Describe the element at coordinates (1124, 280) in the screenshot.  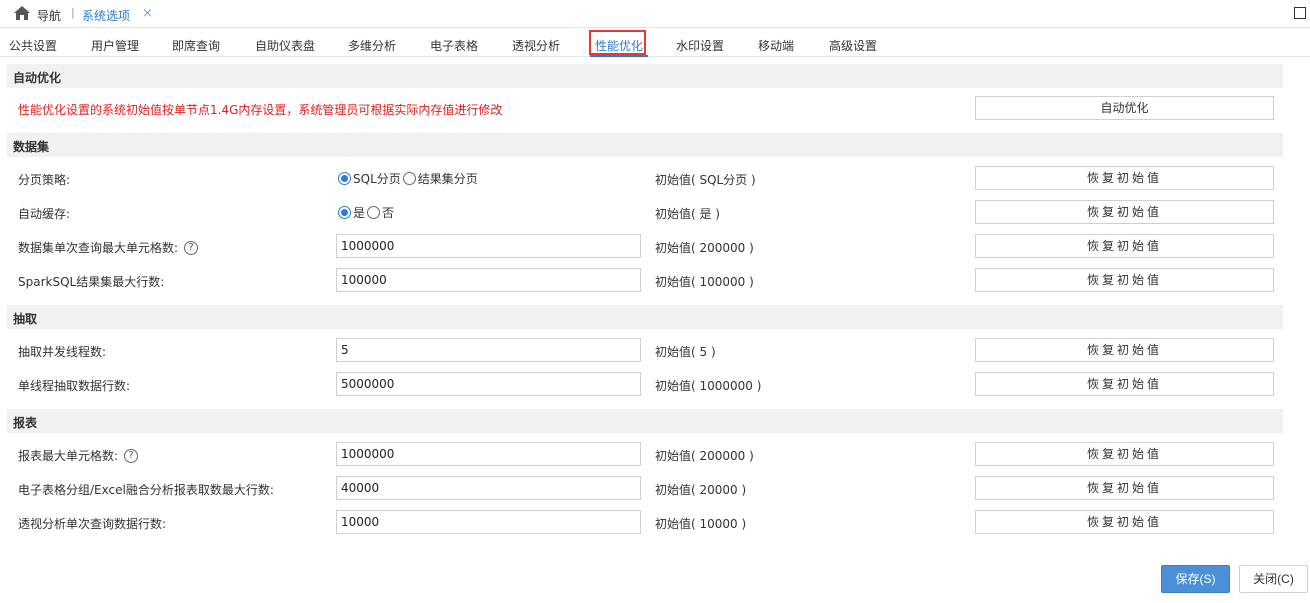
I see `spark-max-rows-restore-button: 恢复初始值` at that location.